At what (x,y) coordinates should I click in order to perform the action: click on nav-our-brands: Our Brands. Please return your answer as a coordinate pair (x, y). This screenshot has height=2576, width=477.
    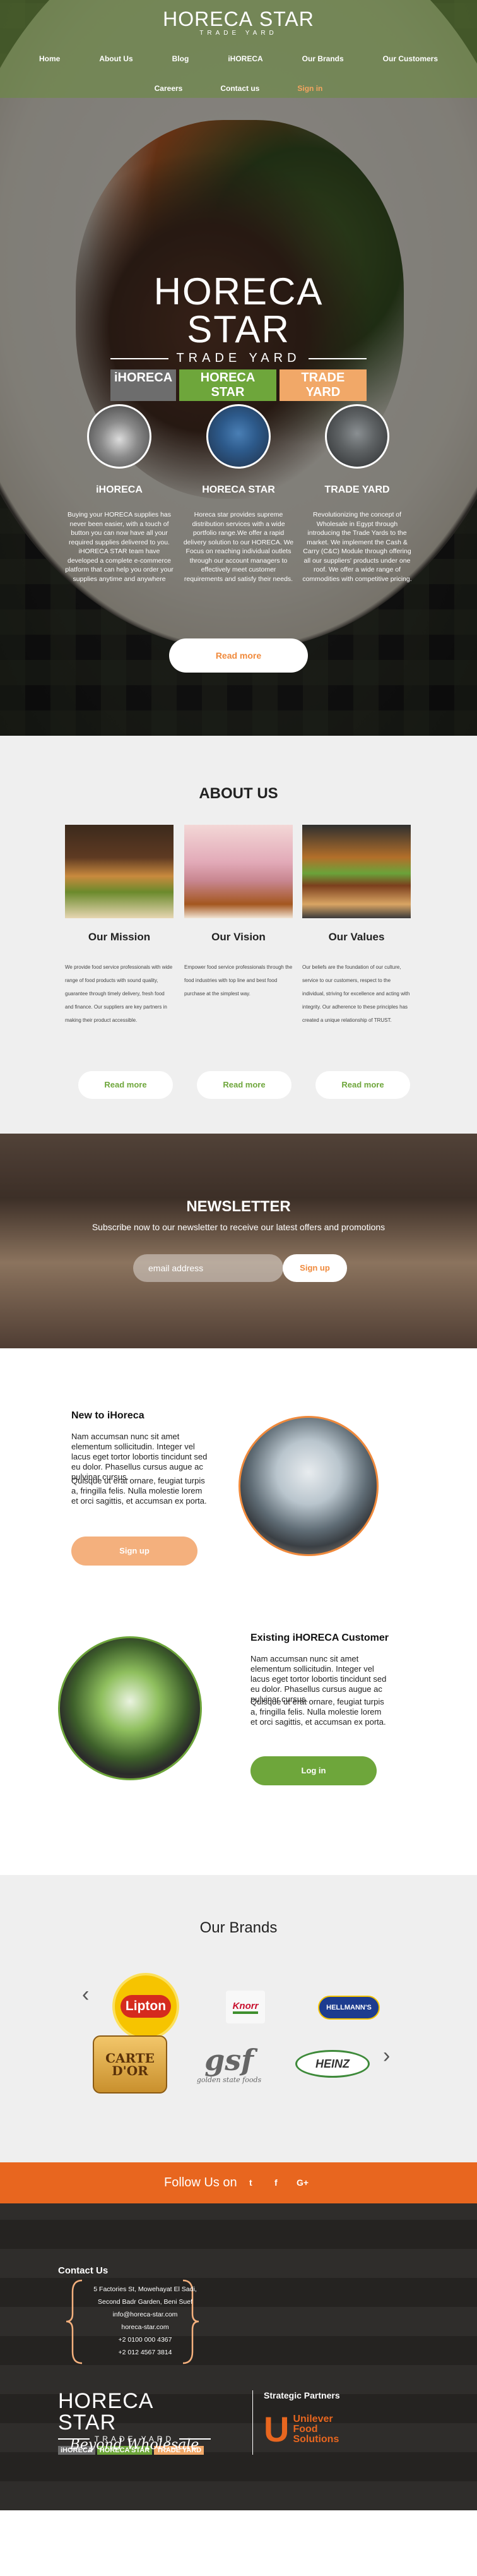
    Looking at the image, I should click on (323, 58).